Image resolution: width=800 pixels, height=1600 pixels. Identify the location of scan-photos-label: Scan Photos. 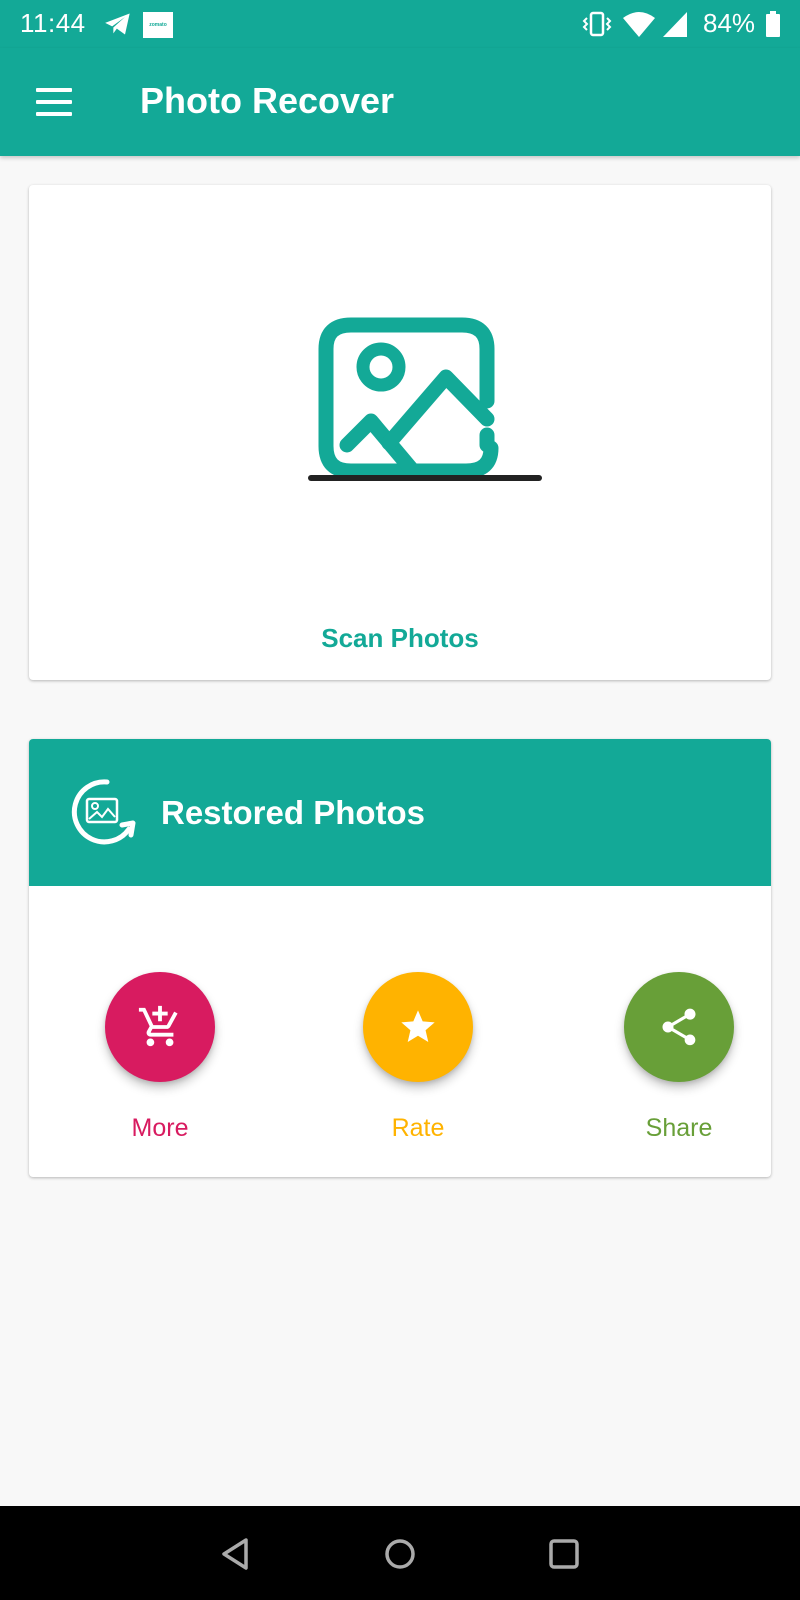
(400, 638).